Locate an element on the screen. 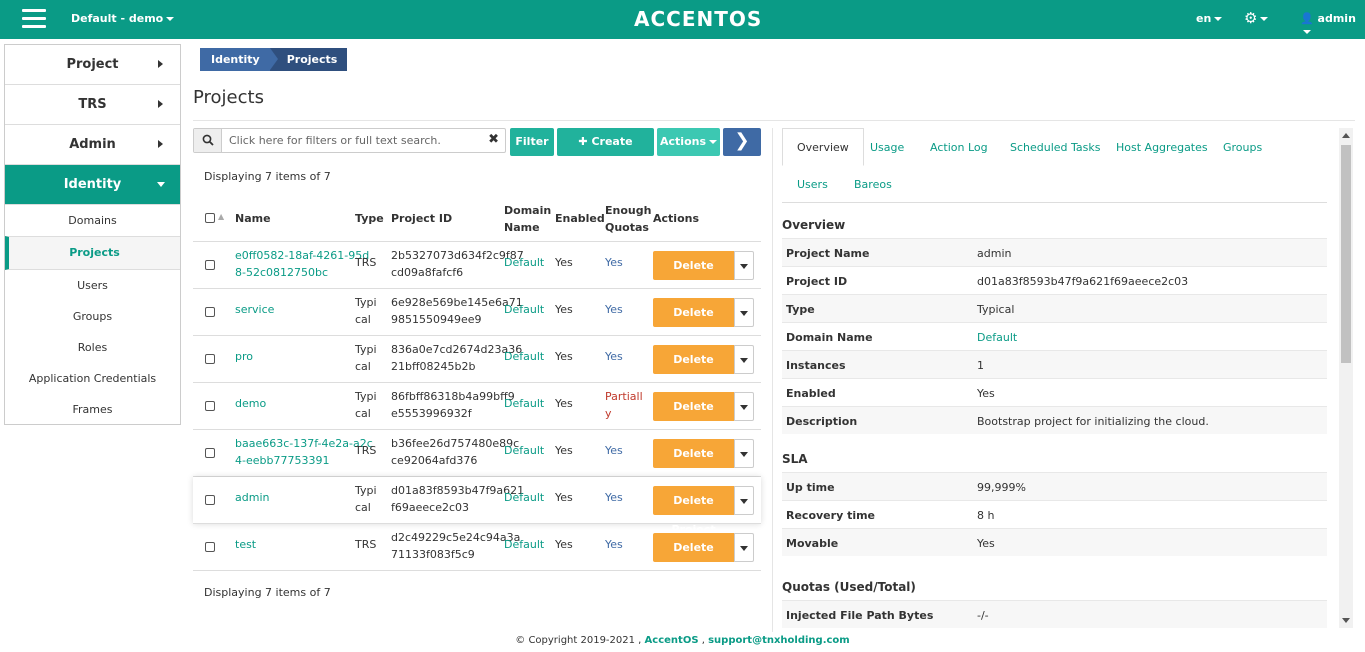 This screenshot has width=1365, height=652. select-all-checkbox is located at coordinates (210, 218).